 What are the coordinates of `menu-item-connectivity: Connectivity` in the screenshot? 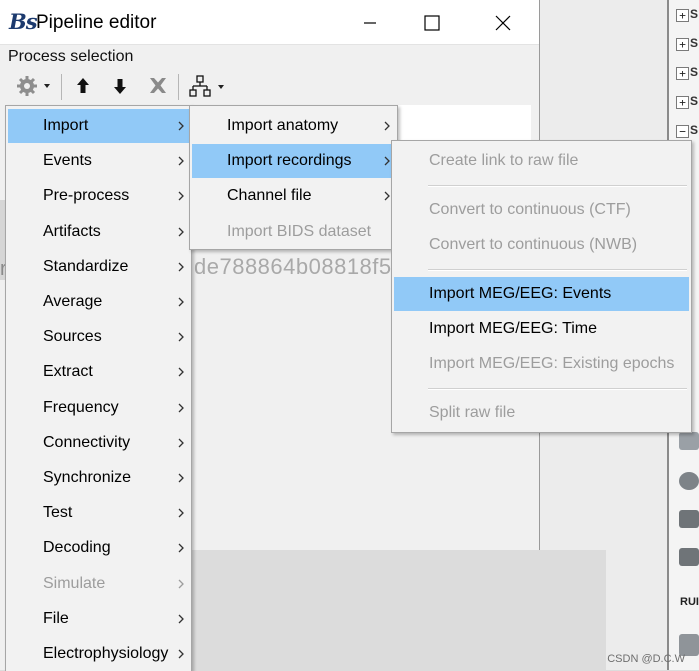 It's located at (98, 443).